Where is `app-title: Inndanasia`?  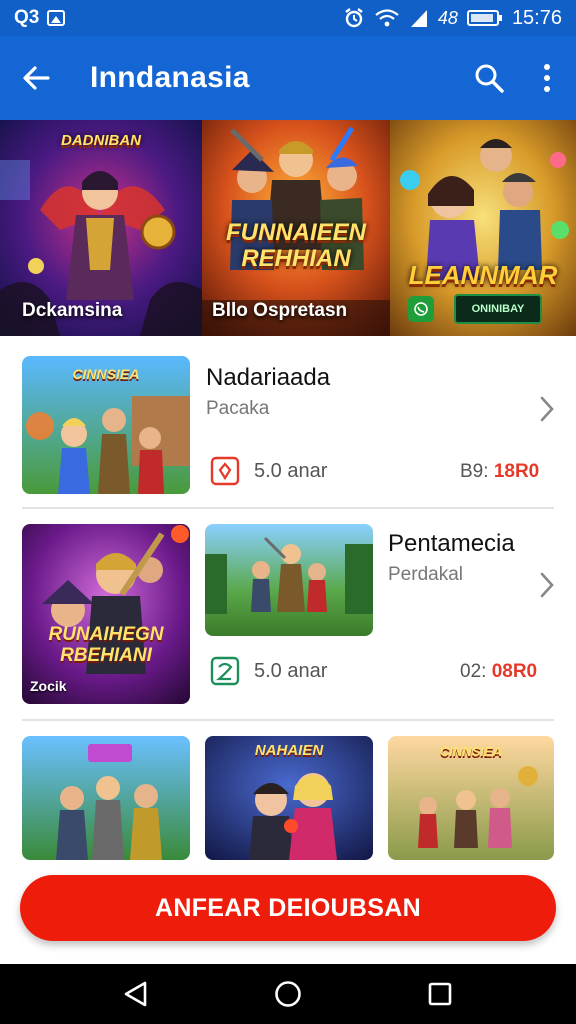
app-title: Inndanasia is located at coordinates (170, 77).